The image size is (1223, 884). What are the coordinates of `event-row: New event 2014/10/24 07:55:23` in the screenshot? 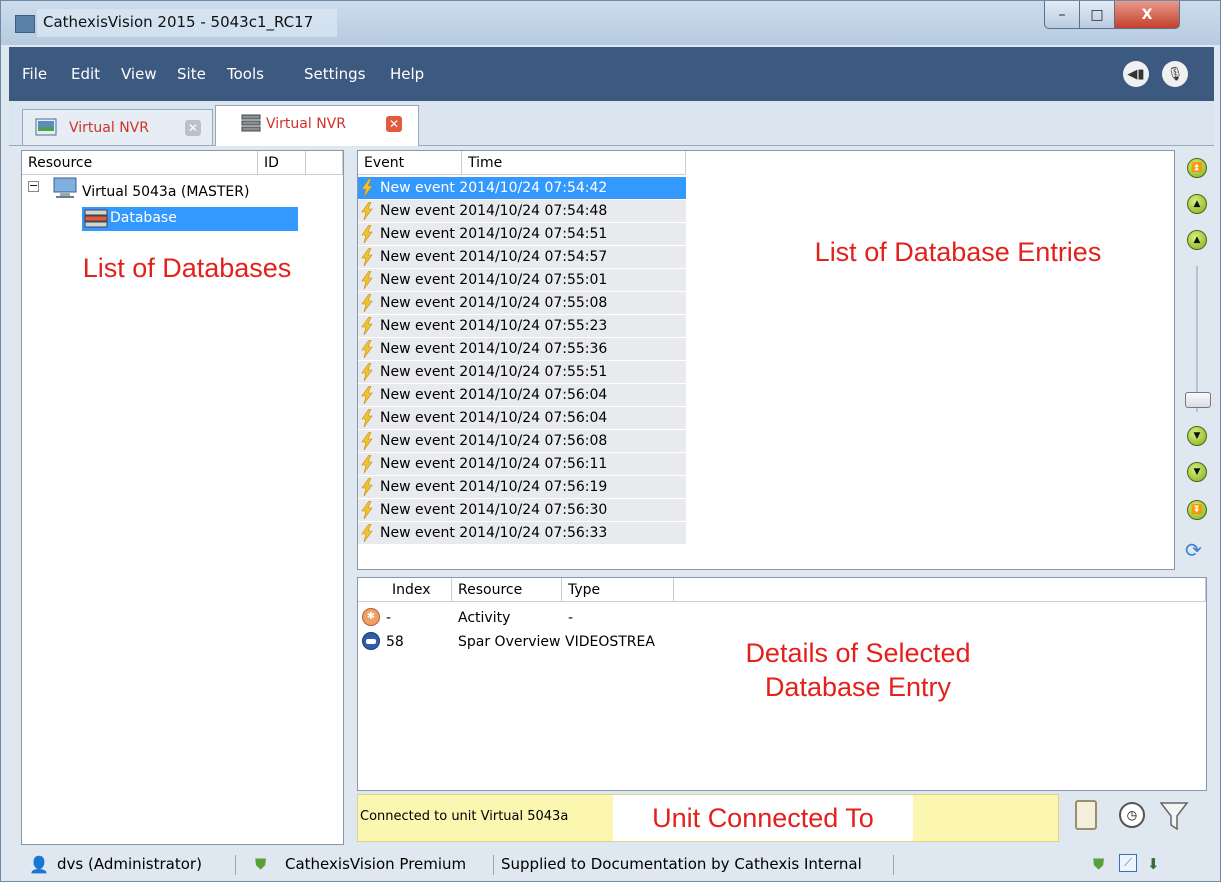 It's located at (522, 326).